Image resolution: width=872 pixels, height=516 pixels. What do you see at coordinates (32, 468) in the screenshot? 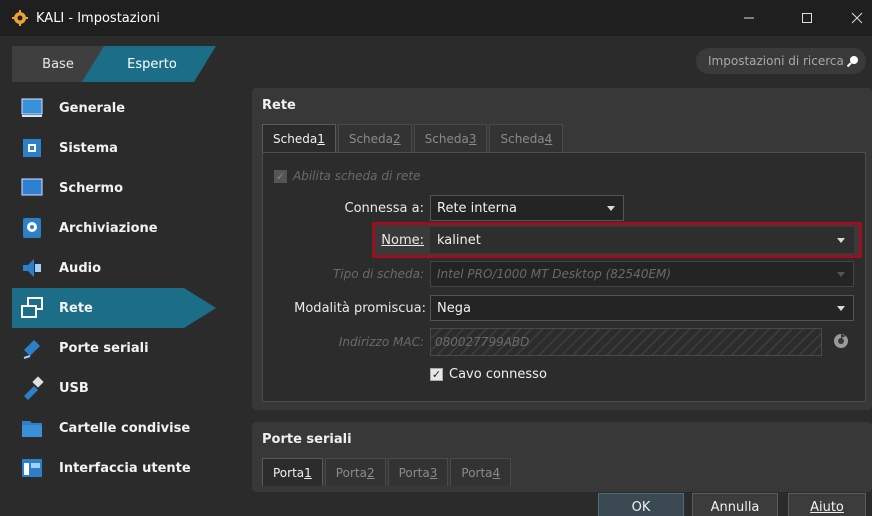
I see `user-interface-icon` at bounding box center [32, 468].